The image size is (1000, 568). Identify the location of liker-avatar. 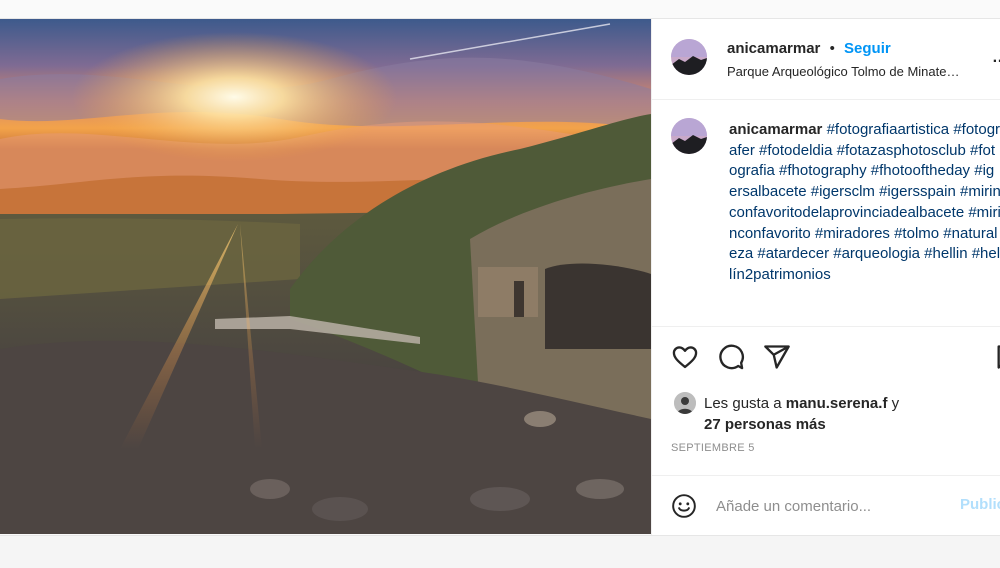
(685, 403).